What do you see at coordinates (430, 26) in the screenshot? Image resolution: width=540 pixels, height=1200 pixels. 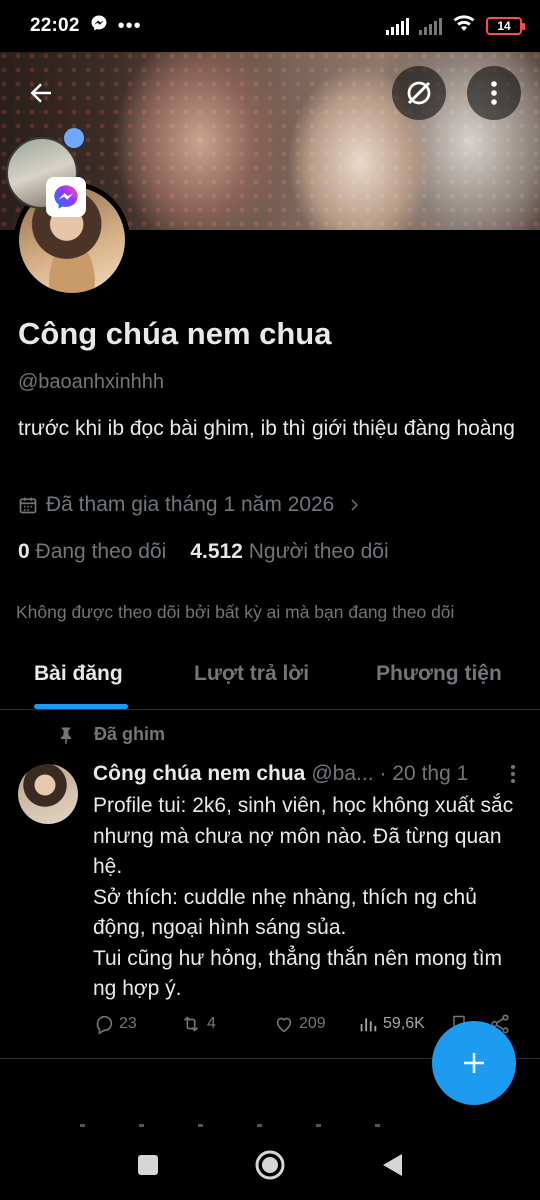 I see `signal-2-icon` at bounding box center [430, 26].